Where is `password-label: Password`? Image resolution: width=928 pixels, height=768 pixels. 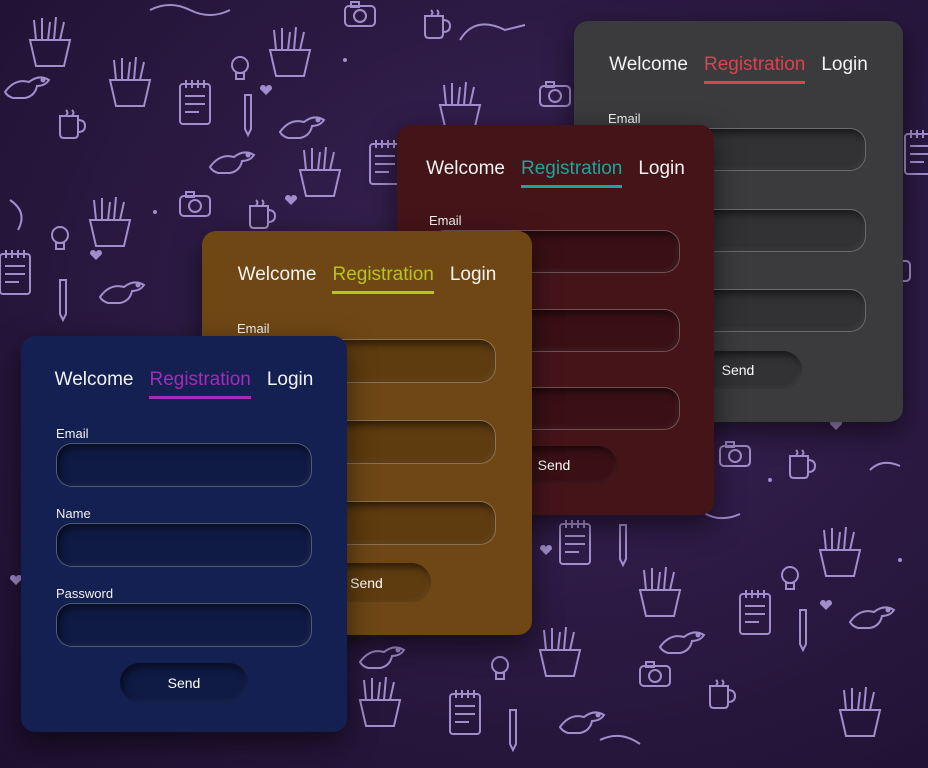
password-label: Password is located at coordinates (85, 593).